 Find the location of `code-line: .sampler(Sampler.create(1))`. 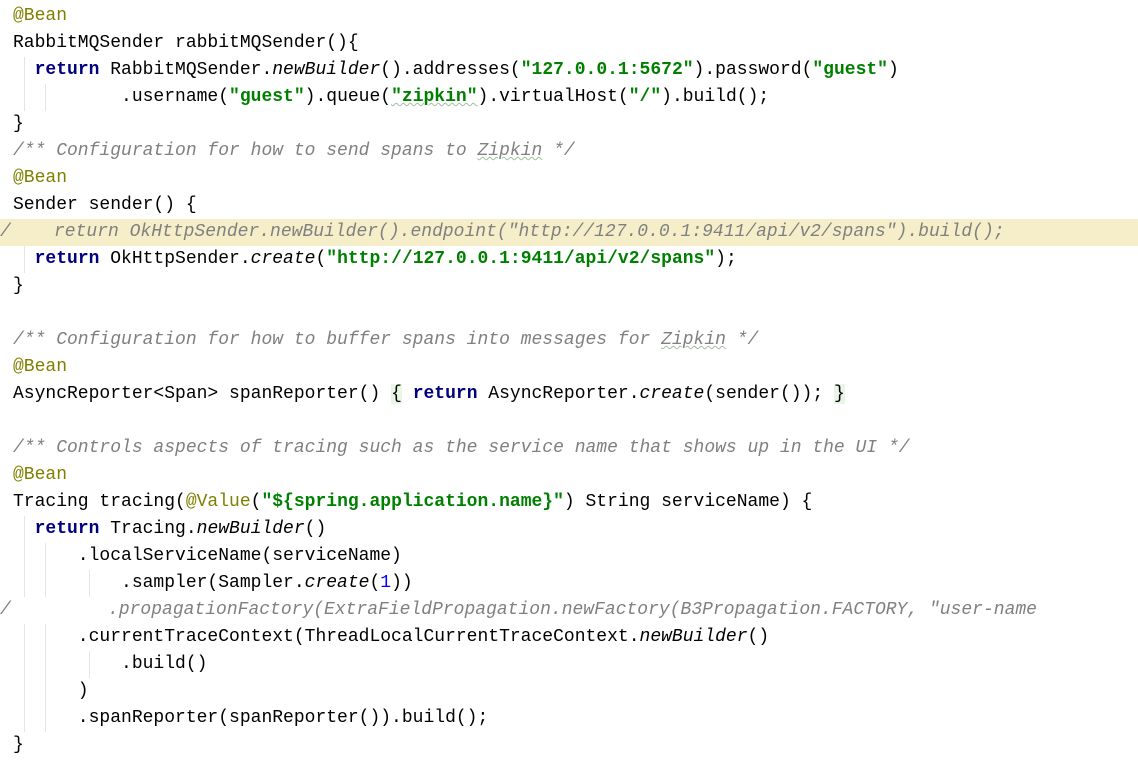

code-line: .sampler(Sampler.create(1)) is located at coordinates (569, 583).